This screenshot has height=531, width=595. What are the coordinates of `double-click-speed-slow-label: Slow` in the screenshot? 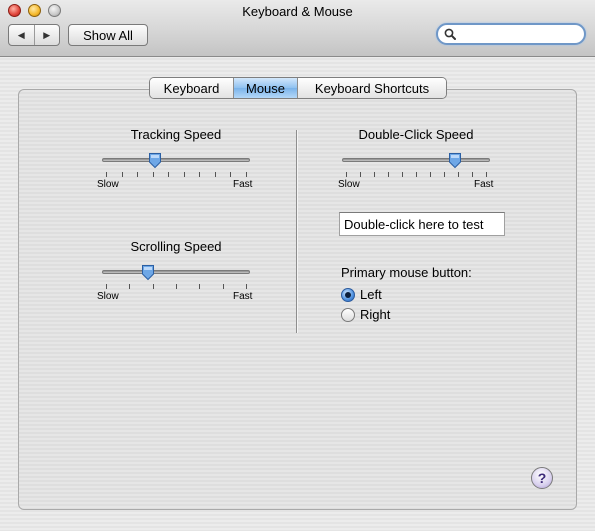 It's located at (349, 184).